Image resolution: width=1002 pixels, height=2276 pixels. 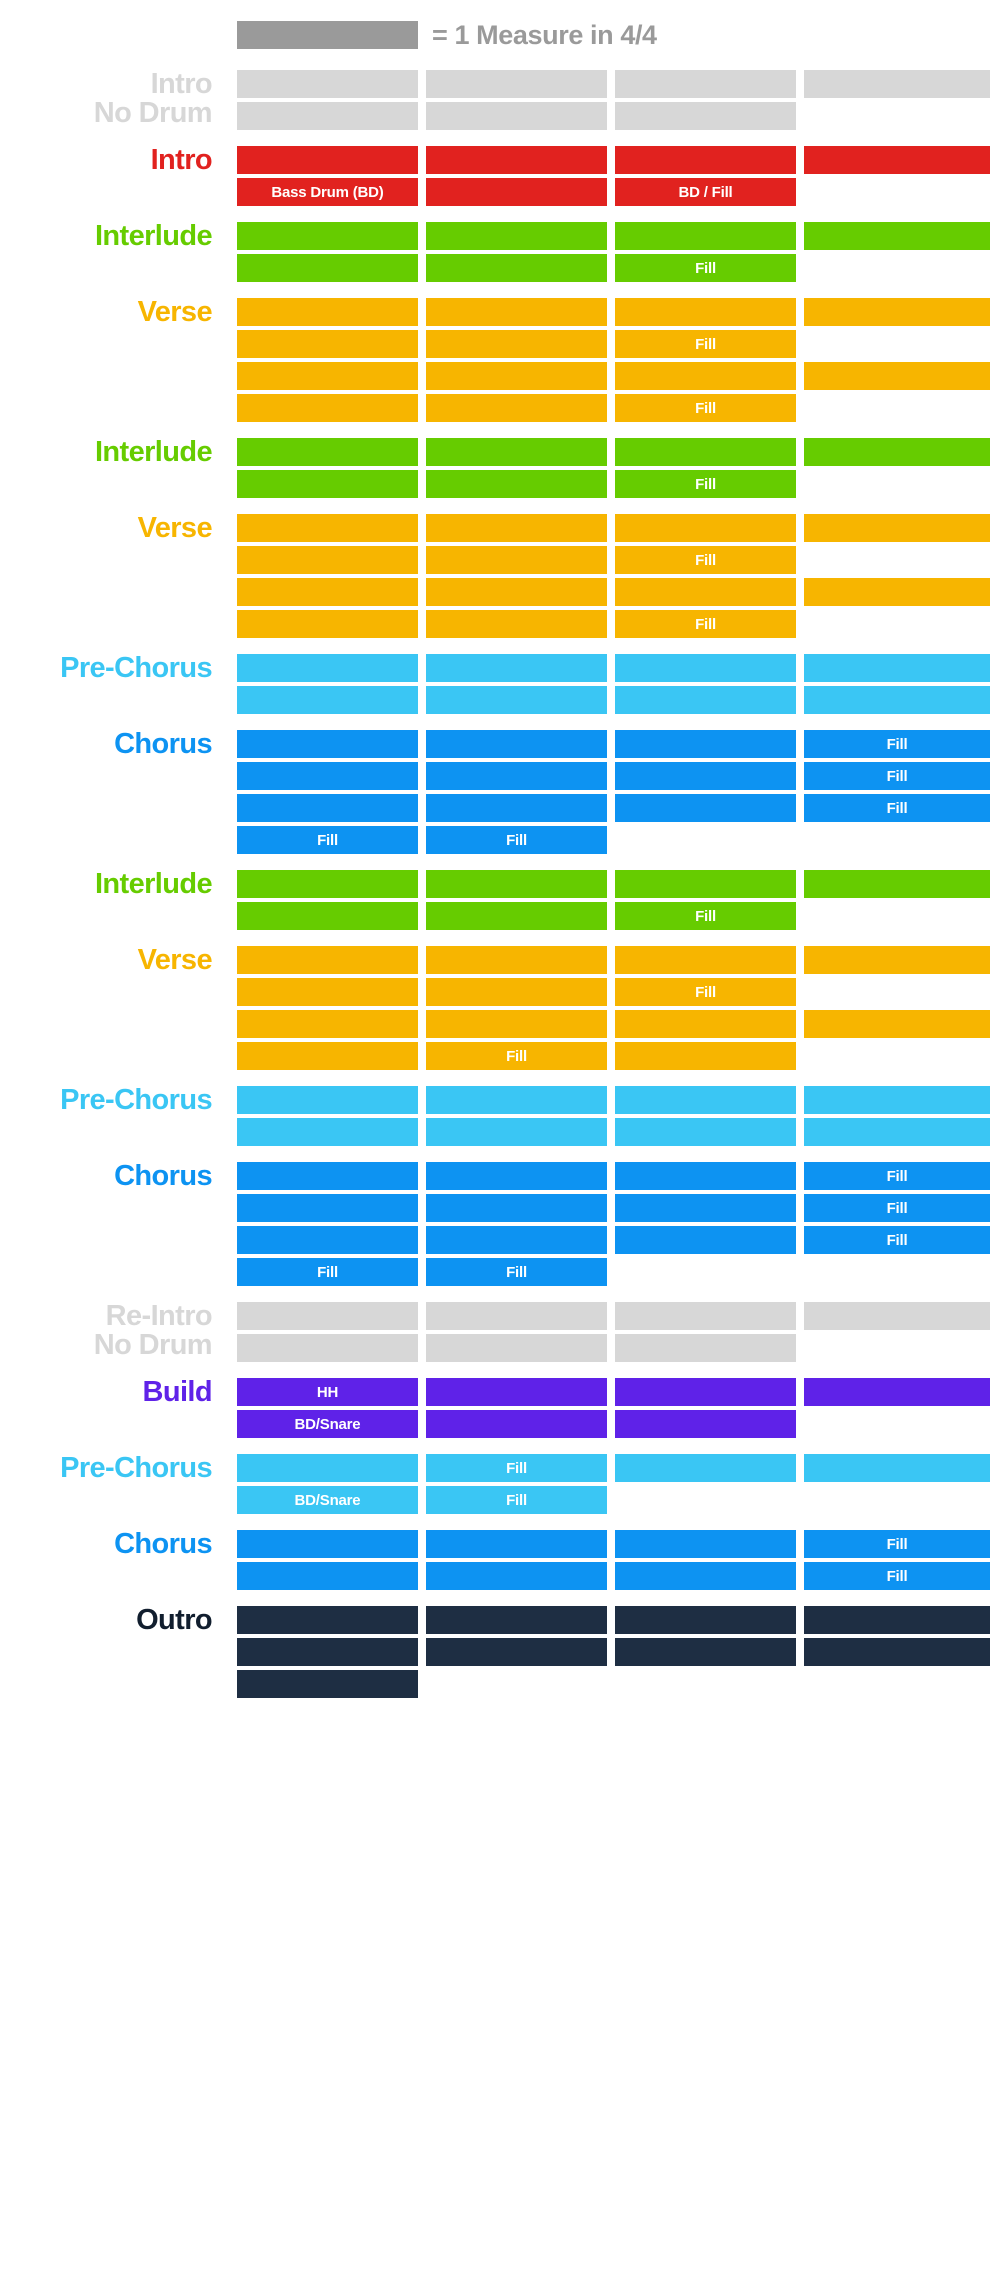 What do you see at coordinates (705, 192) in the screenshot?
I see `measure-cell-labeled: BD / Fill` at bounding box center [705, 192].